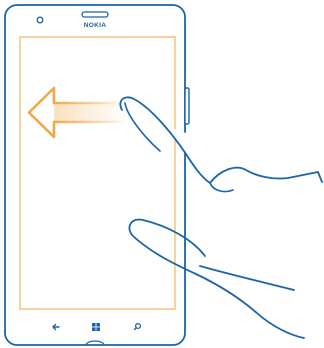  I want to click on arrow-tail, so click(90, 112).